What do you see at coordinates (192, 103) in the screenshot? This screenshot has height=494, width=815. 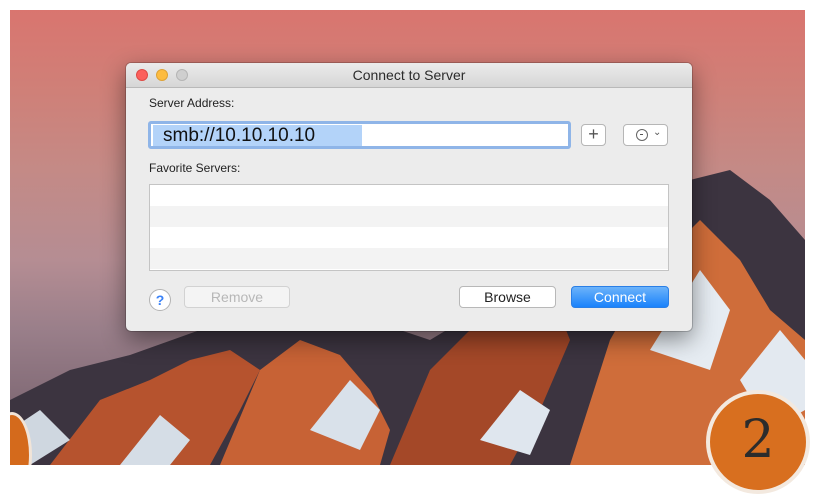 I see `server-address-label: Server Address:` at bounding box center [192, 103].